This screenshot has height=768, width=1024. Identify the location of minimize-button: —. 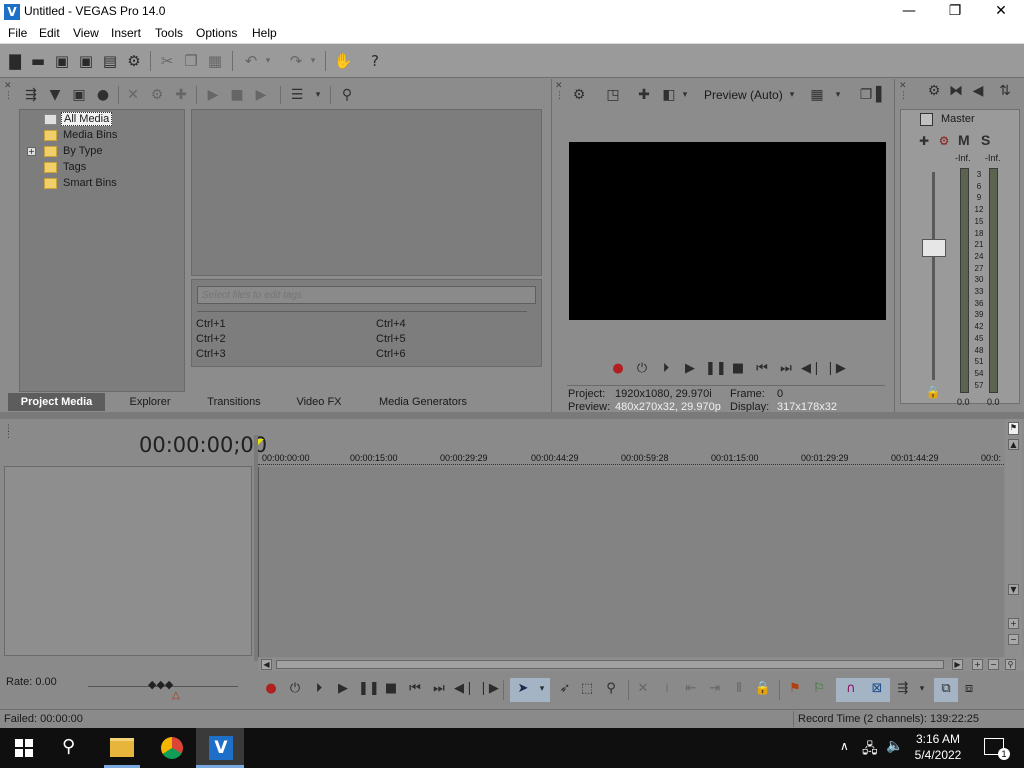
(909, 12).